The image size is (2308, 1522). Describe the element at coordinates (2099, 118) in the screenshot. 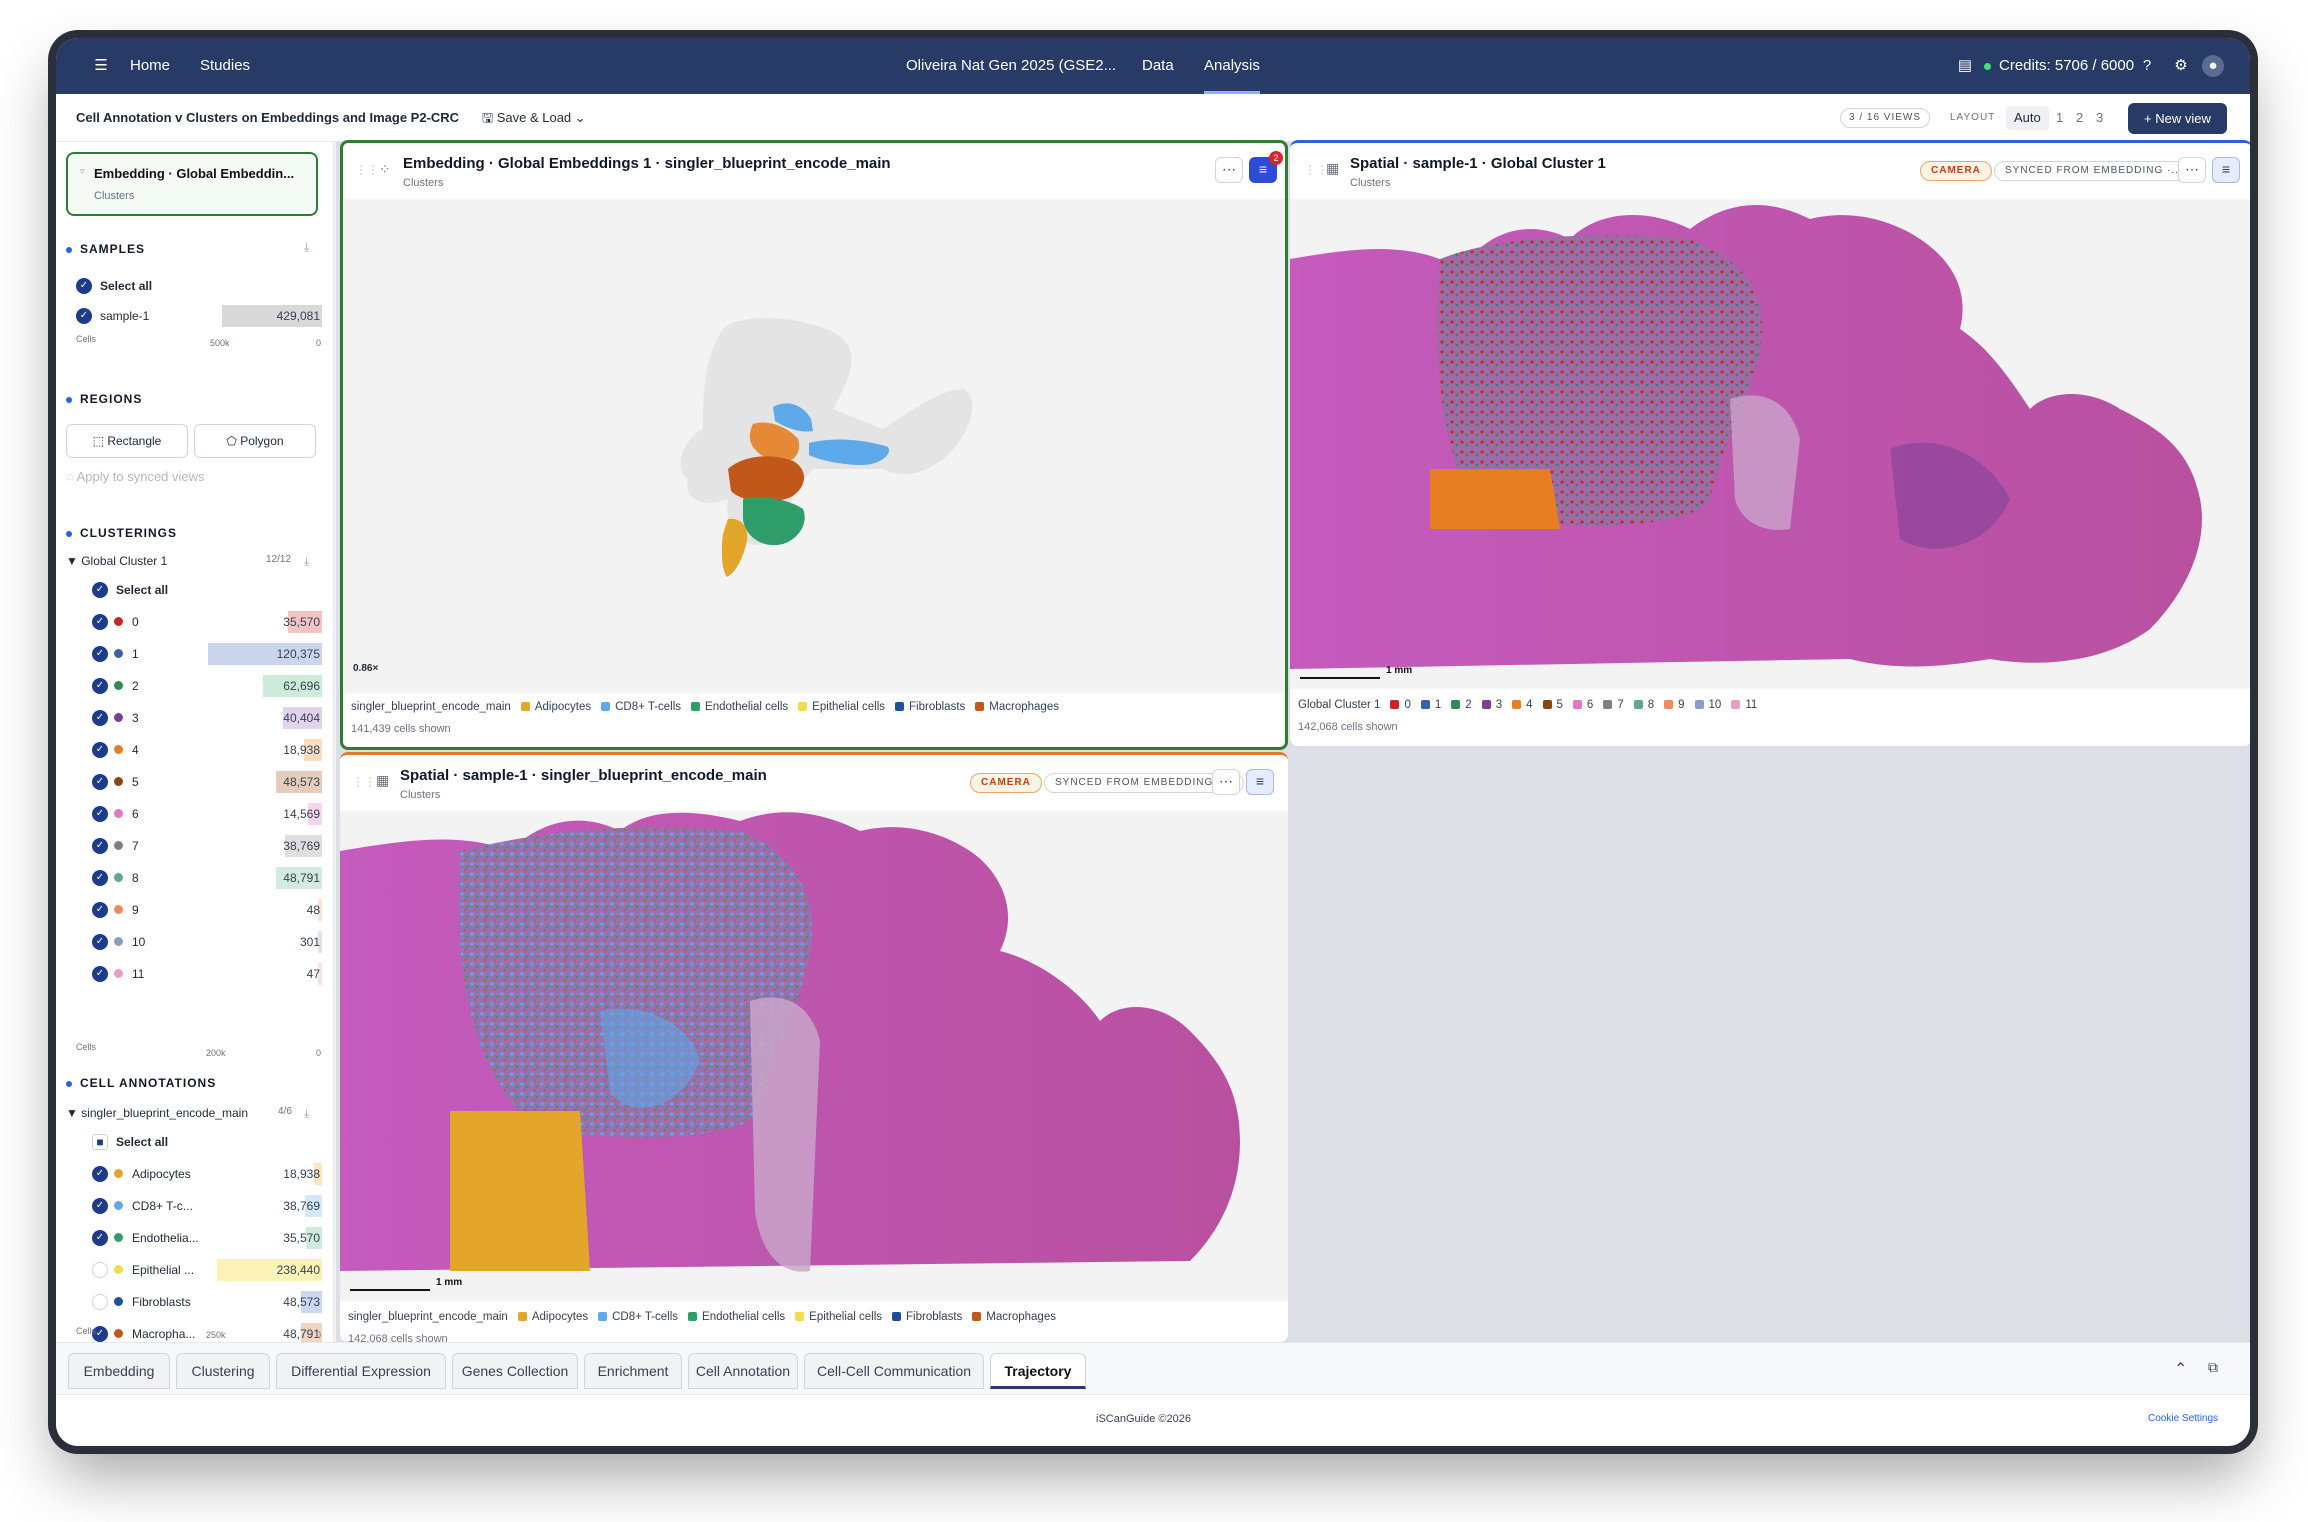

I see `layout-3: 3` at that location.